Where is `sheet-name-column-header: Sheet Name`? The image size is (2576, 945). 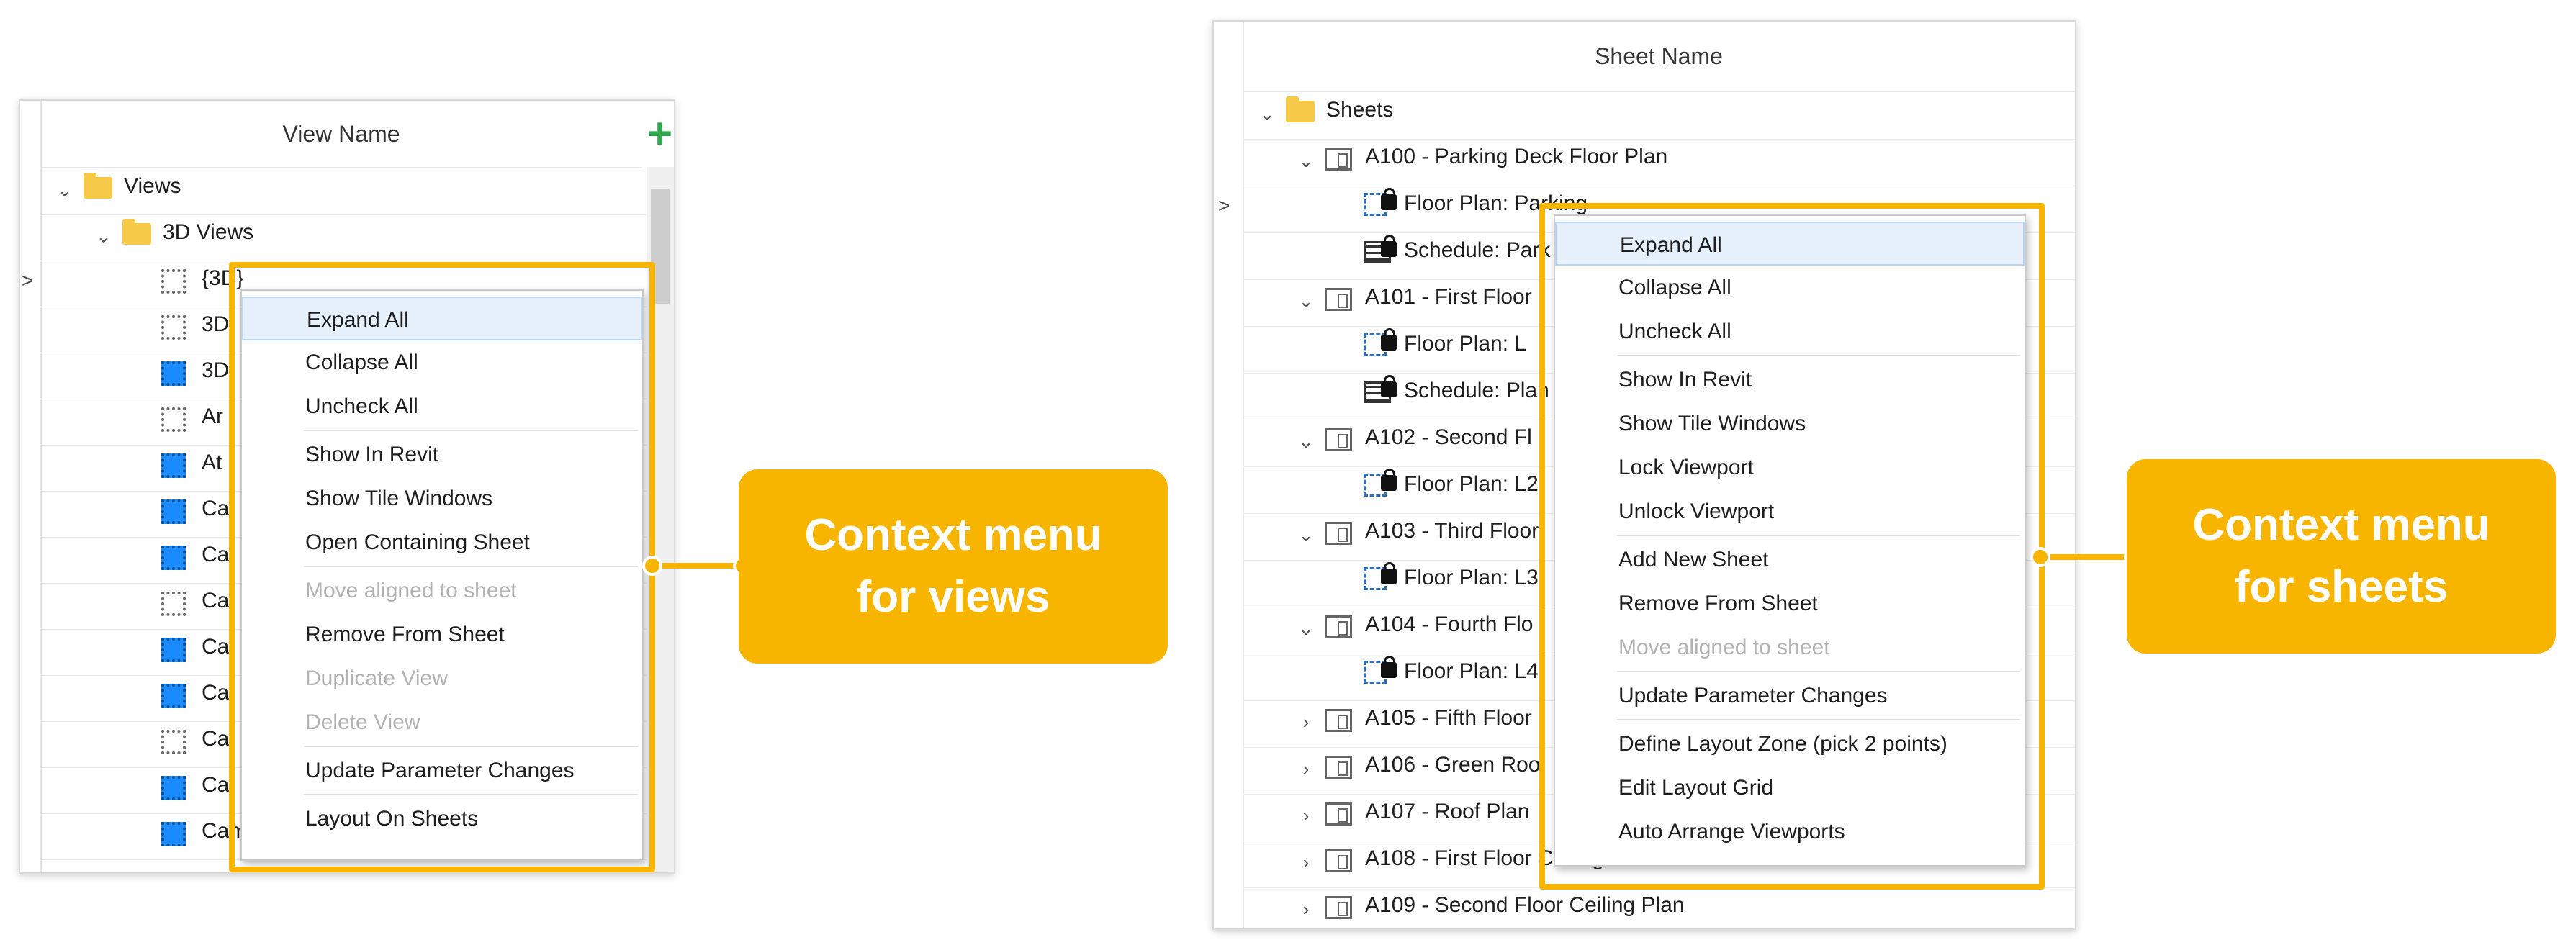
sheet-name-column-header: Sheet Name is located at coordinates (1659, 57).